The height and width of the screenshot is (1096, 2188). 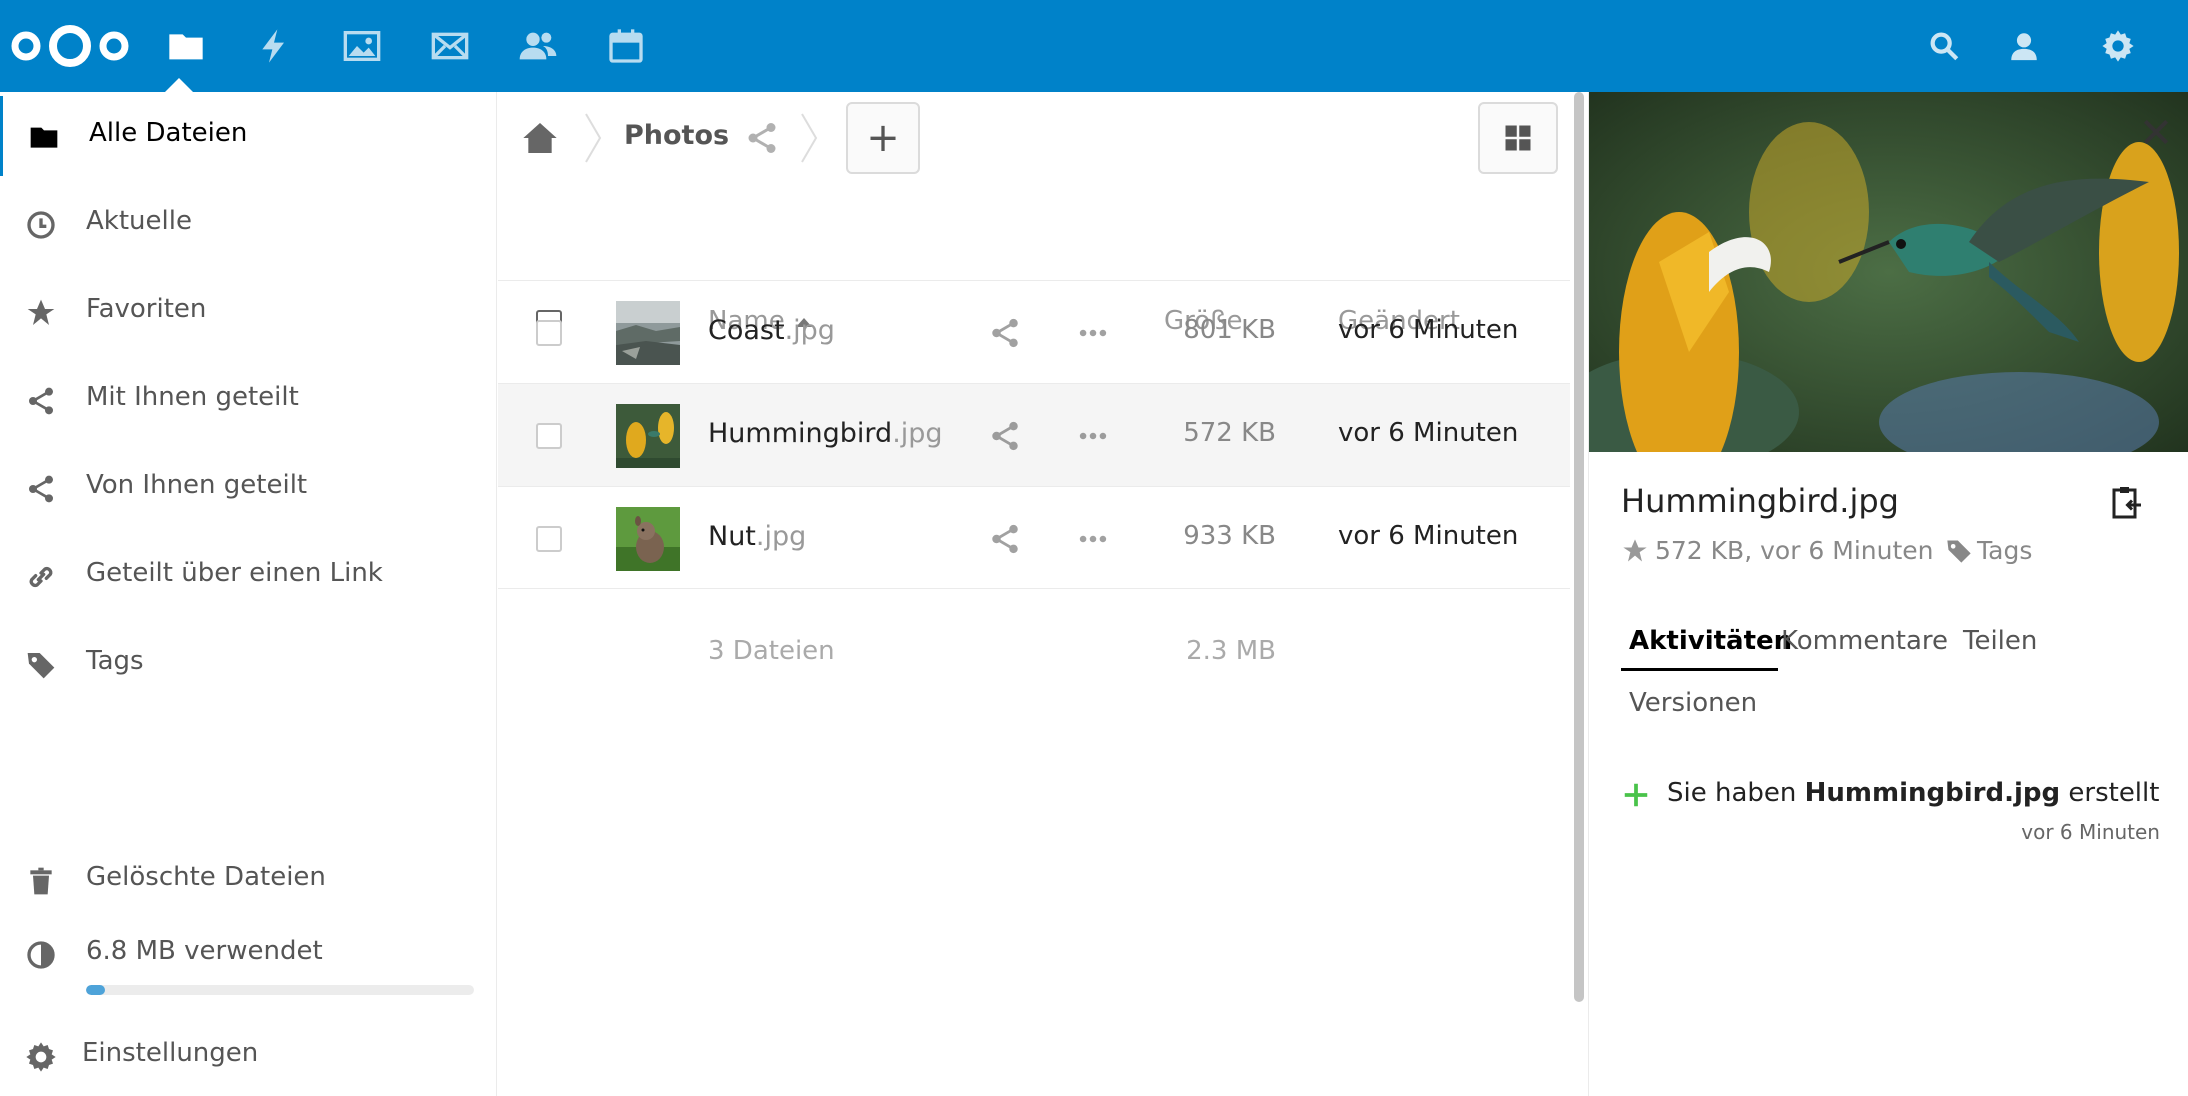 I want to click on sidebar-item-shared-by-you: Von Ihnen geteilt, so click(x=248, y=488).